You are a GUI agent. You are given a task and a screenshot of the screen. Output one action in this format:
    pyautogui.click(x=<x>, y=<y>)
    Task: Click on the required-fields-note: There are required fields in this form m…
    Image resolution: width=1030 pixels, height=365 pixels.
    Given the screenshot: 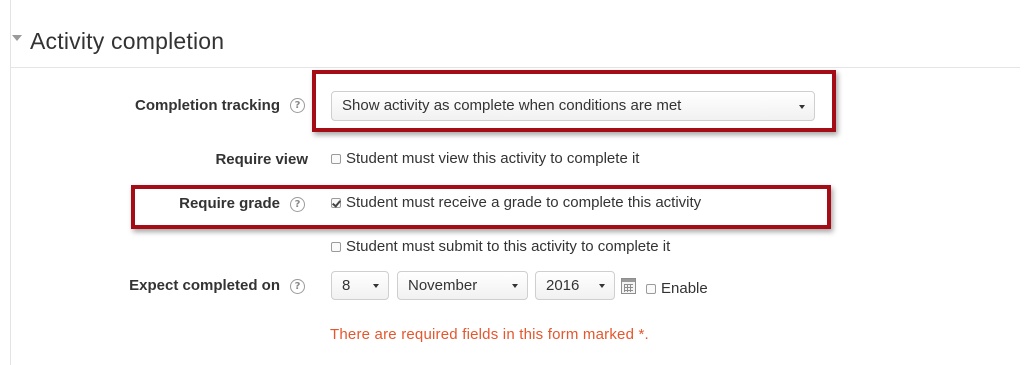 What is the action you would take?
    pyautogui.click(x=489, y=334)
    